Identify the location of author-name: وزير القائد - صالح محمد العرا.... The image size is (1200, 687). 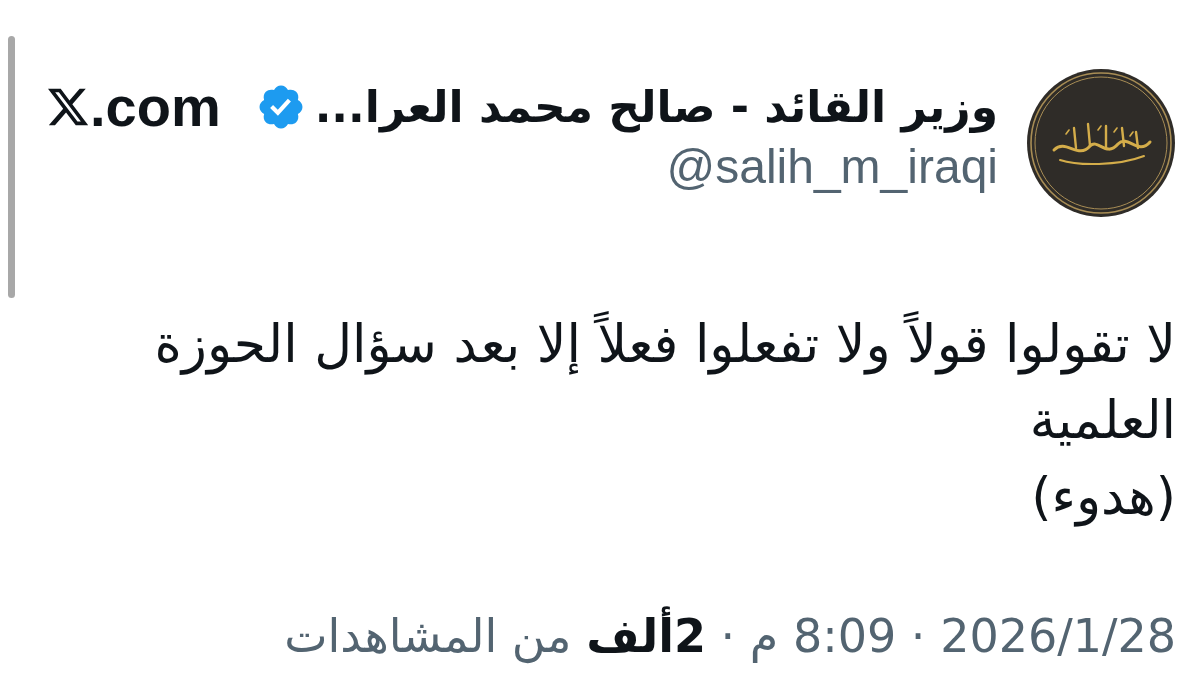
(656, 107).